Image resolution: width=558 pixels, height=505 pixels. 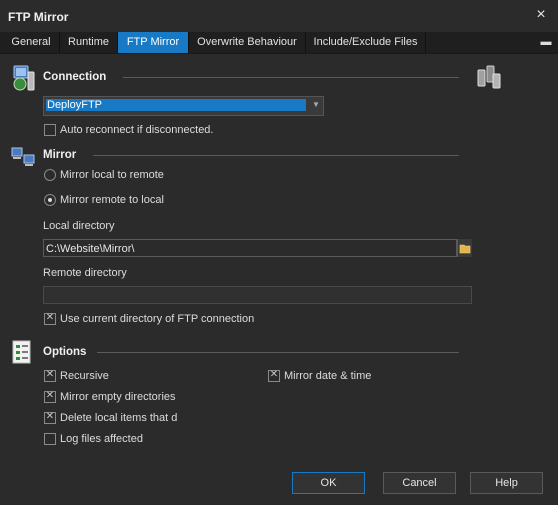 What do you see at coordinates (541, 15) in the screenshot?
I see `close-icon: ×` at bounding box center [541, 15].